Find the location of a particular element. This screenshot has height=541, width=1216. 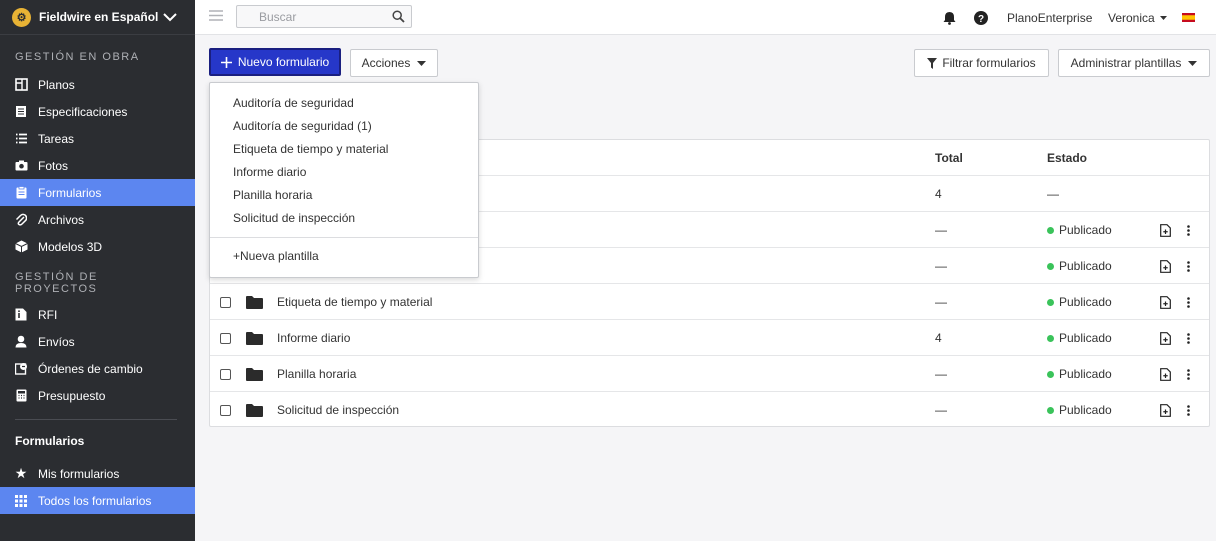

camera-icon is located at coordinates (21, 166).